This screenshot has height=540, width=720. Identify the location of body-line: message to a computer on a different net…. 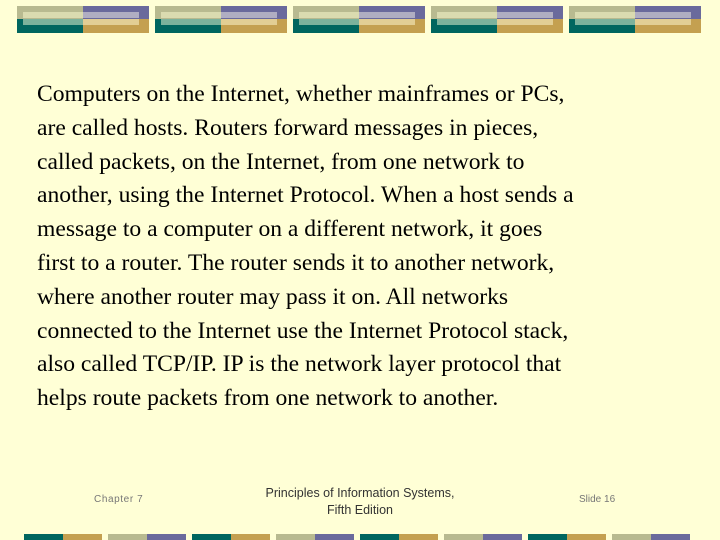
(290, 229).